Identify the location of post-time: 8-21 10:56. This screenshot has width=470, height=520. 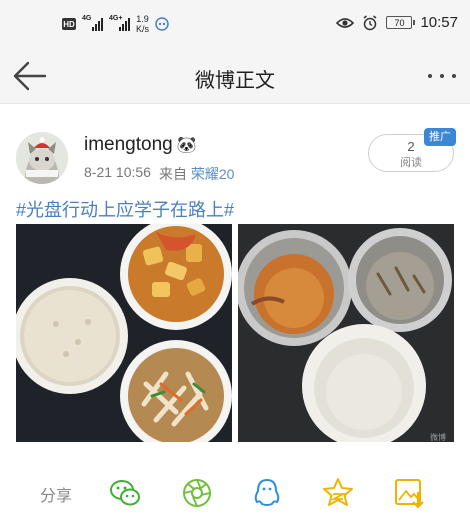
(117, 172).